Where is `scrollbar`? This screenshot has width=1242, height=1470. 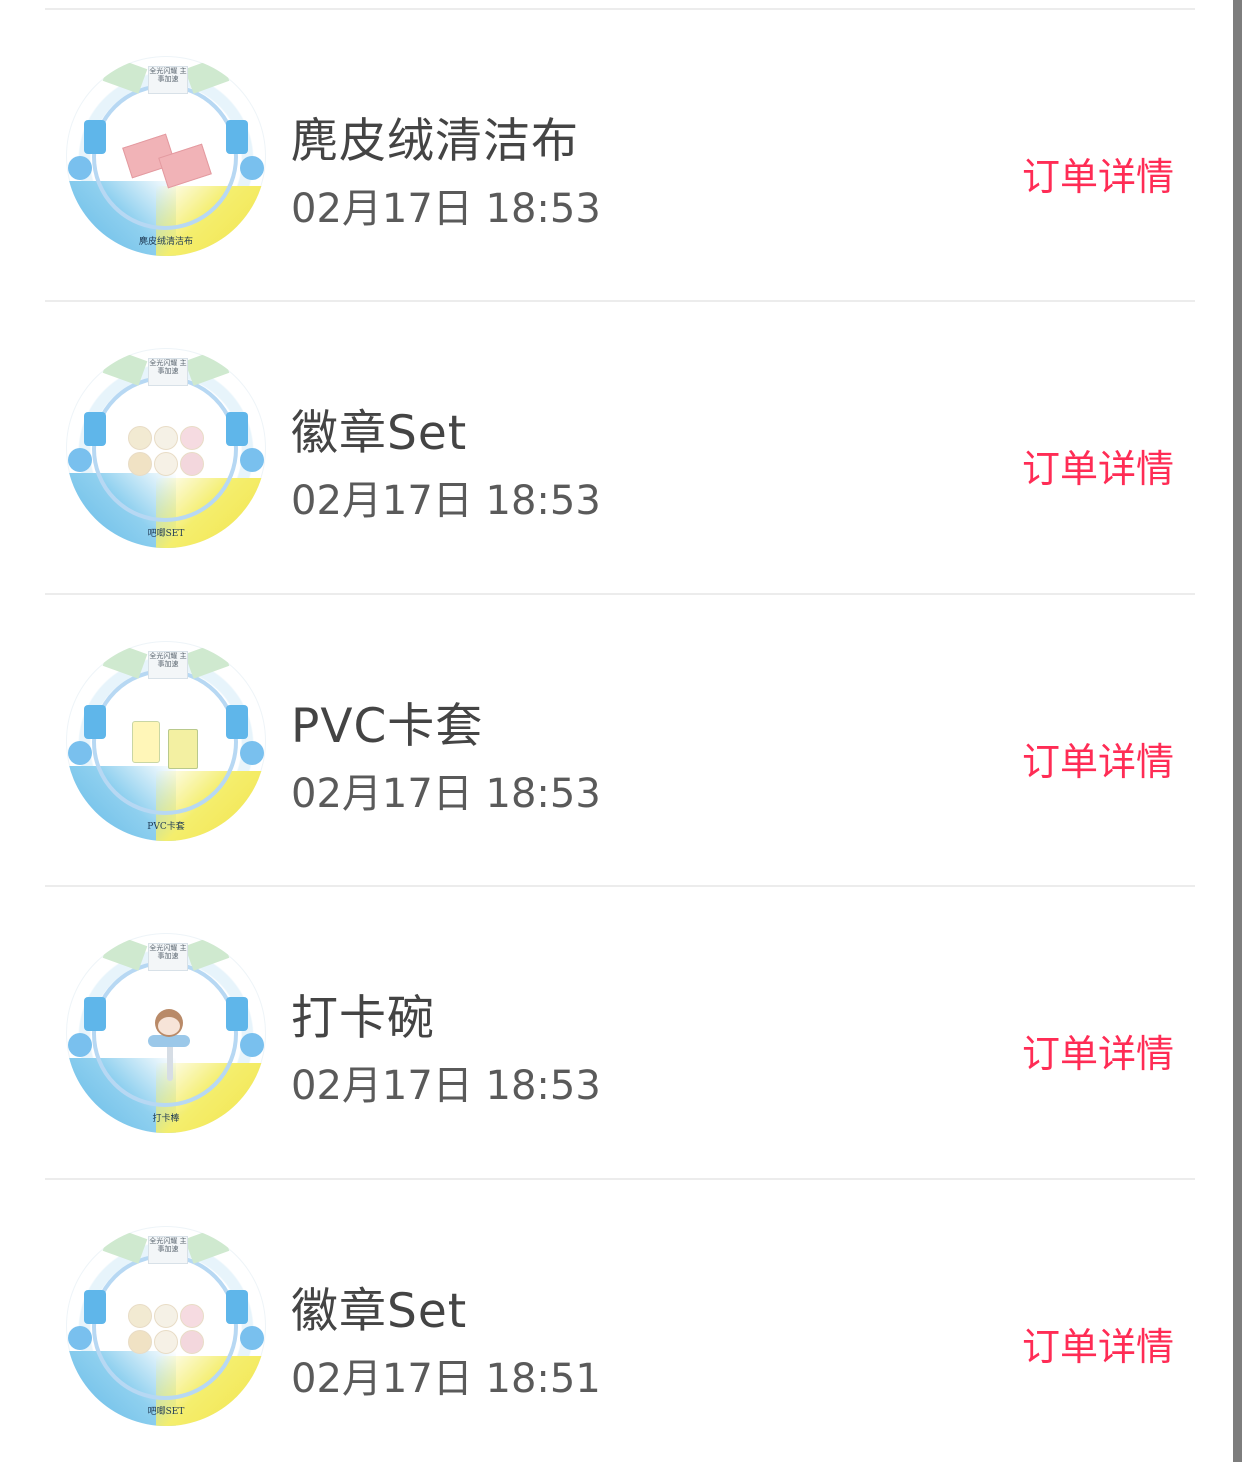
scrollbar is located at coordinates (1237, 731).